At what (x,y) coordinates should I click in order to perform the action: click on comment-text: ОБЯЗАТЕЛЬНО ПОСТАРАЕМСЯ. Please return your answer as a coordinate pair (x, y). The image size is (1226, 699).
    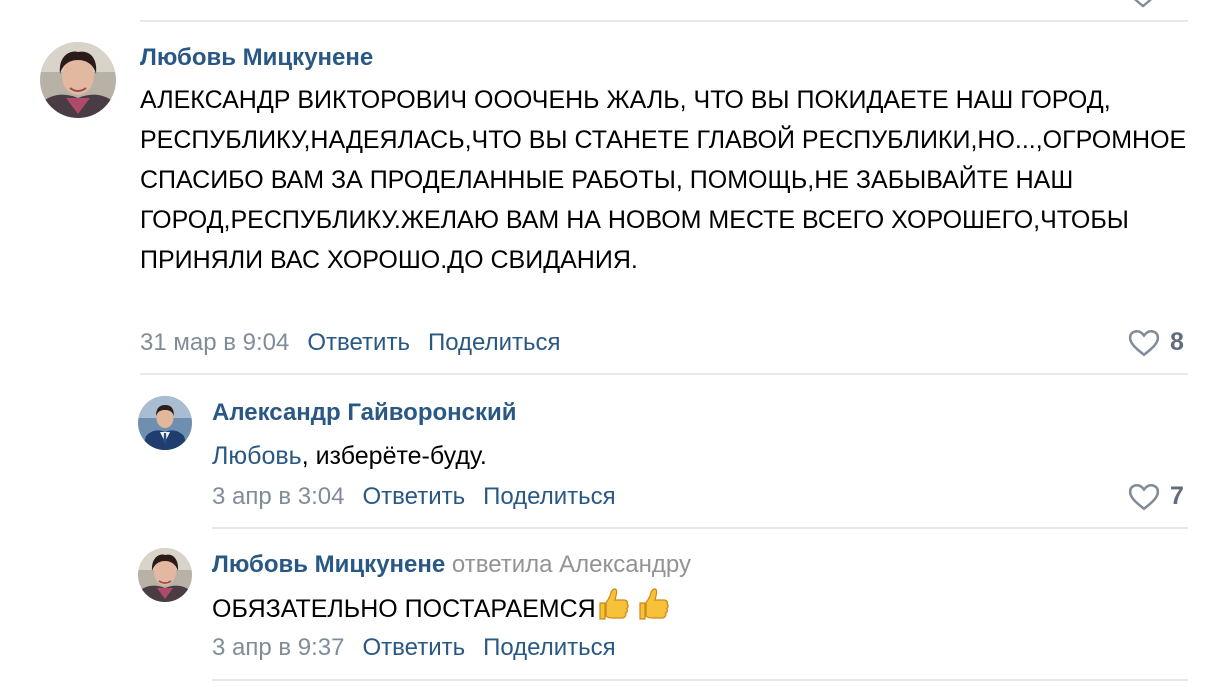
    Looking at the image, I should click on (692, 610).